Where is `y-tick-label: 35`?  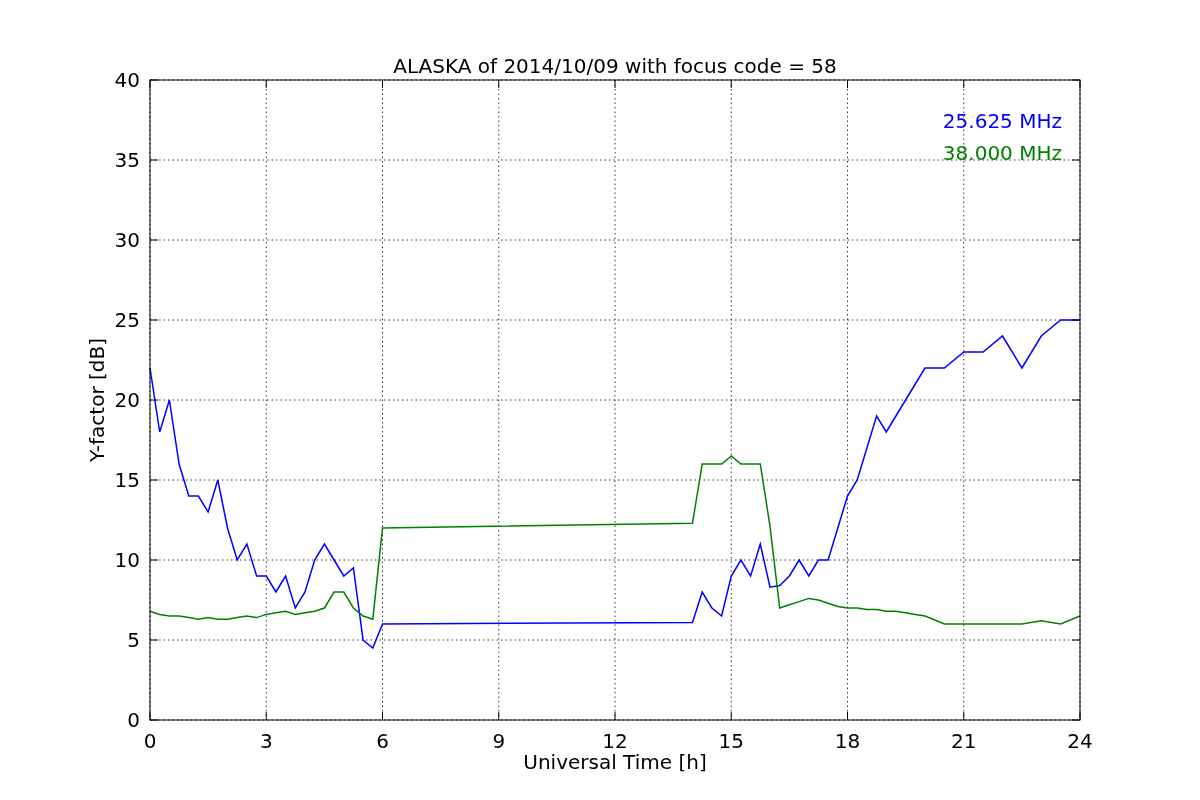
y-tick-label: 35 is located at coordinates (127, 160).